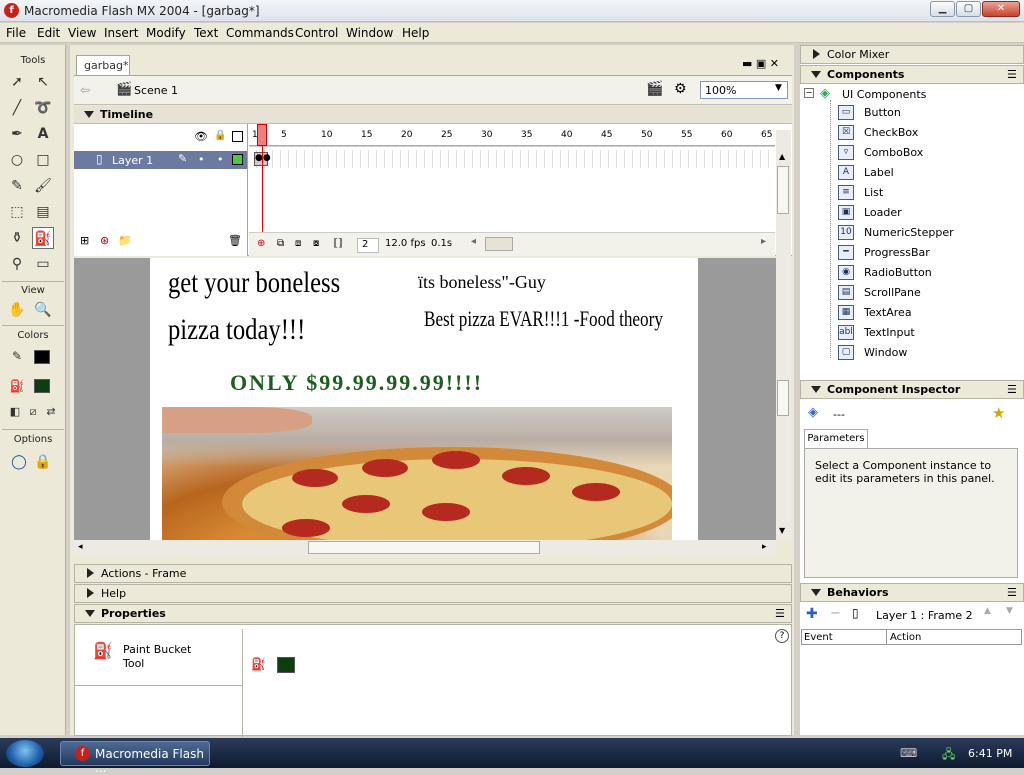 The height and width of the screenshot is (775, 1024). What do you see at coordinates (85, 90) in the screenshot?
I see `back-arrow-icon: ⇦` at bounding box center [85, 90].